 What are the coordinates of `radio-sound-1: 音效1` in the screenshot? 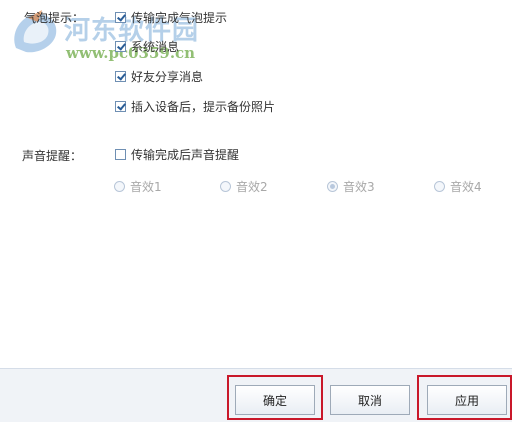 It's located at (138, 186).